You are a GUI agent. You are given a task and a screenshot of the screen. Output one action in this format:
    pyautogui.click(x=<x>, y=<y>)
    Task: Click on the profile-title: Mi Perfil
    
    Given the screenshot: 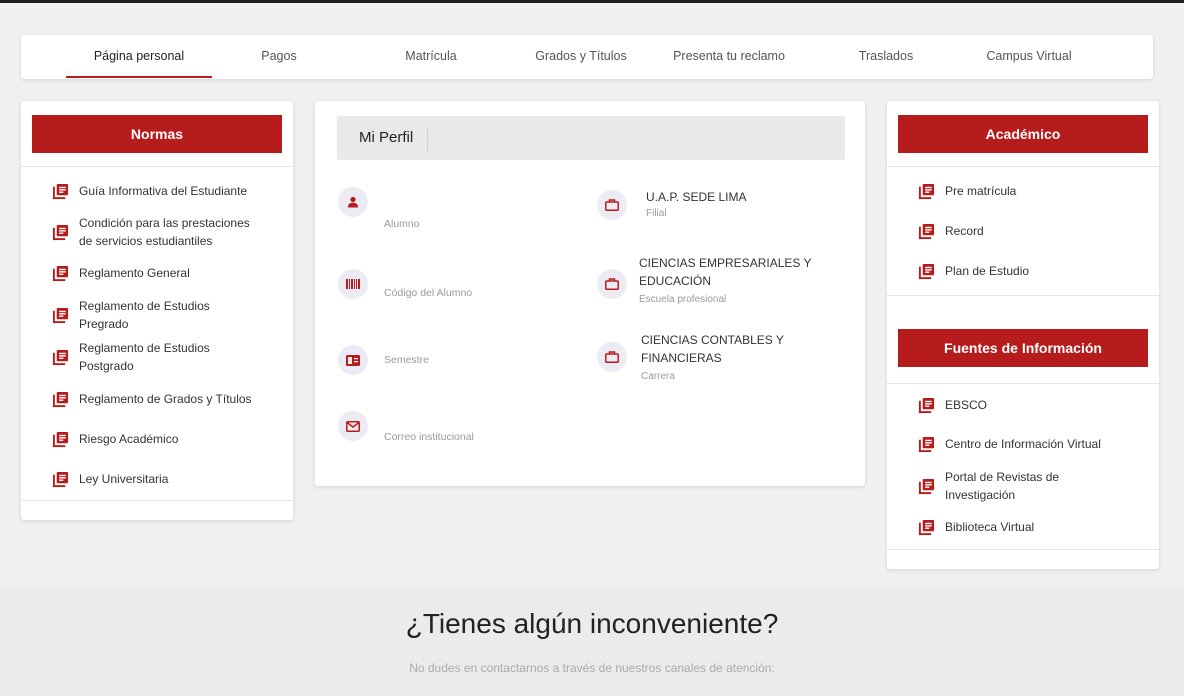 What is the action you would take?
    pyautogui.click(x=394, y=140)
    